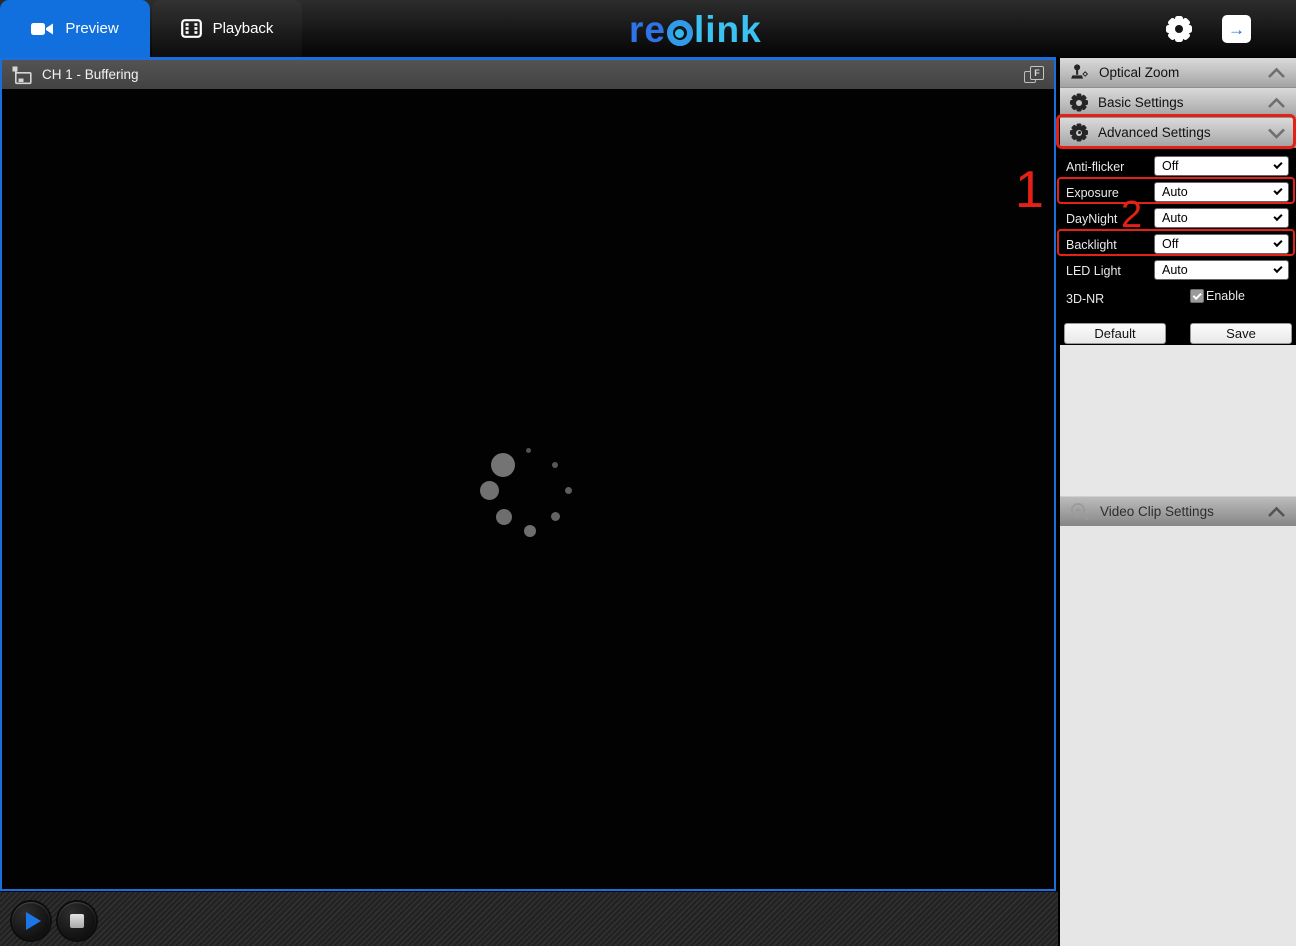  I want to click on play-icon, so click(33, 921).